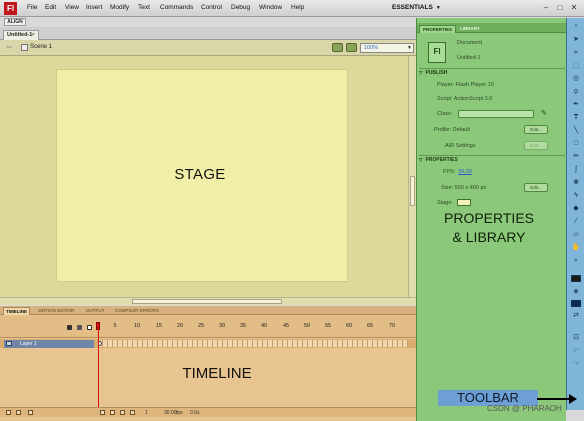 This screenshot has height=421, width=584. I want to click on menu-control: Control, so click(211, 7).